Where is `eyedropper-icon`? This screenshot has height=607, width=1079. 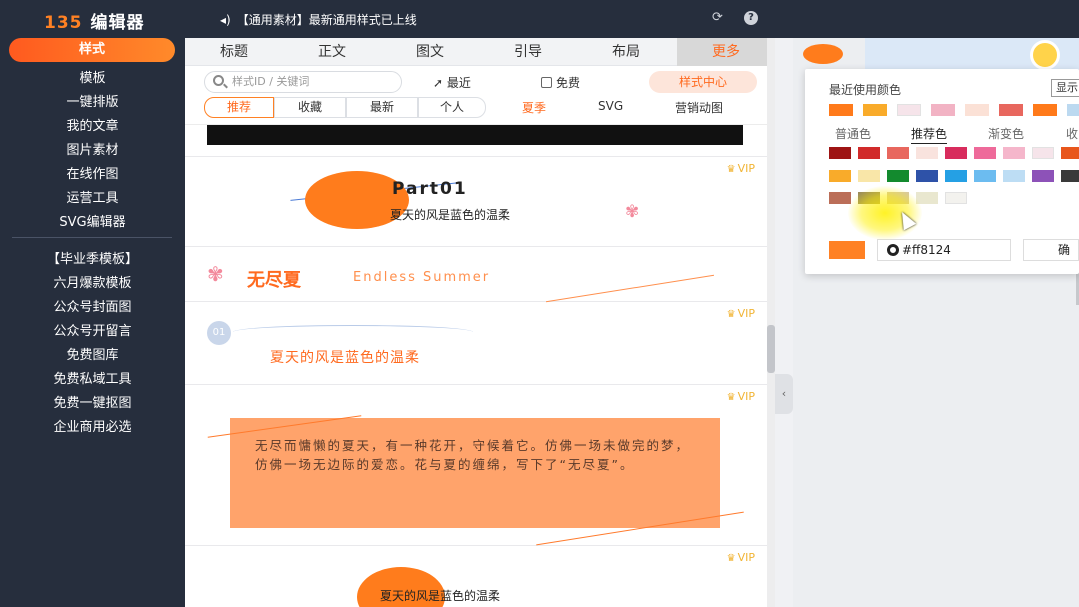
eyedropper-icon is located at coordinates (893, 250).